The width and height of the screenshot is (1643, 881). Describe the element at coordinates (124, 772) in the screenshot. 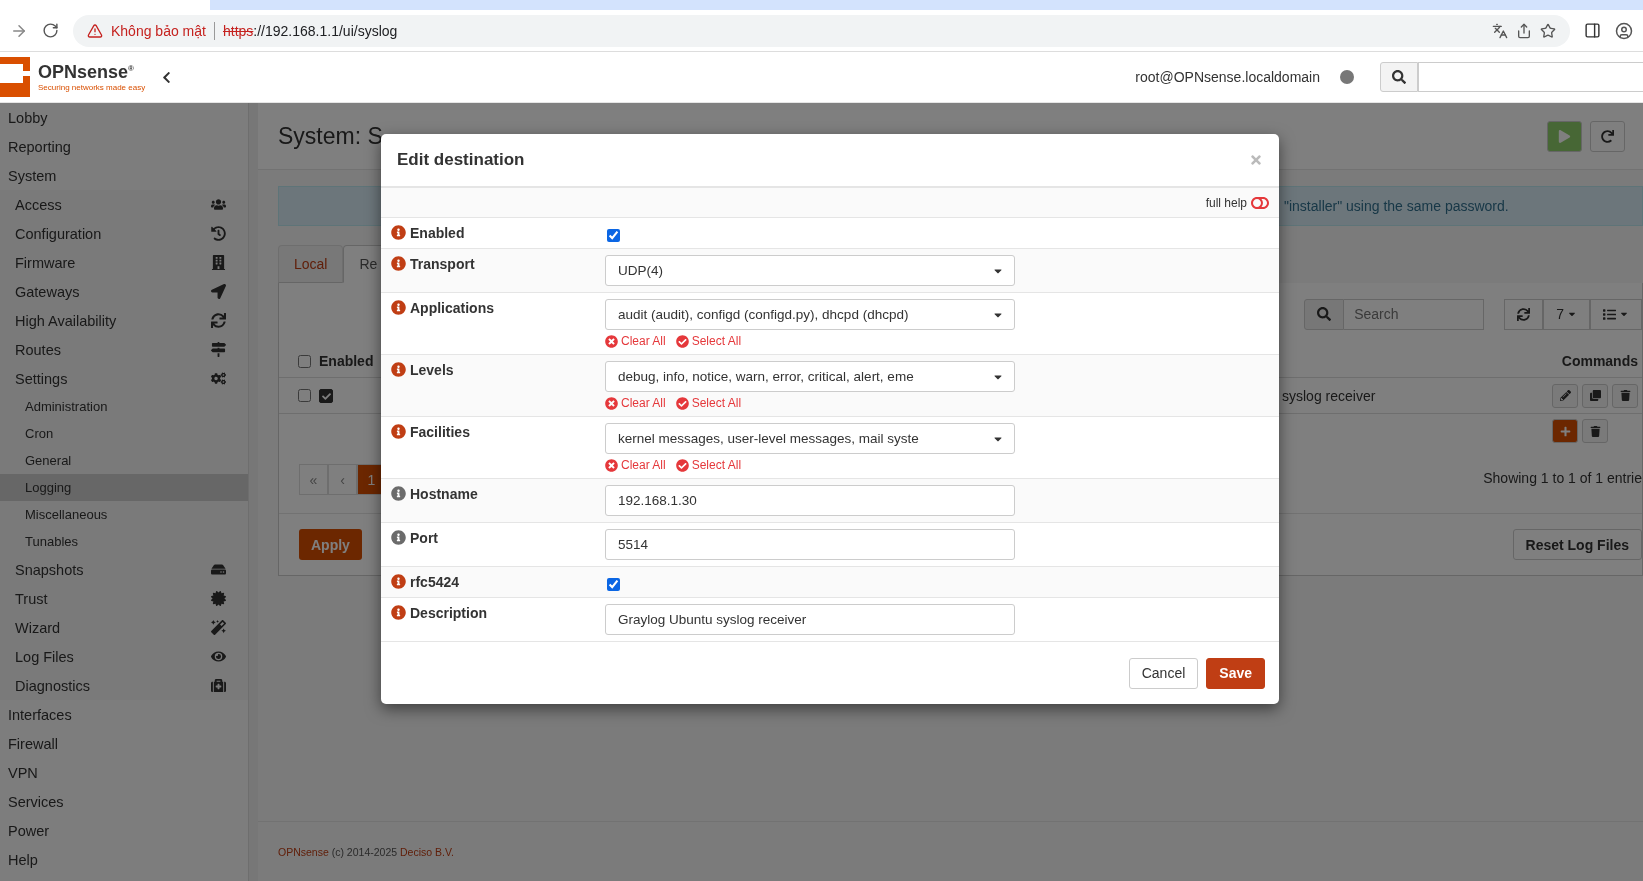

I see `sidebar-item: VPN` at that location.